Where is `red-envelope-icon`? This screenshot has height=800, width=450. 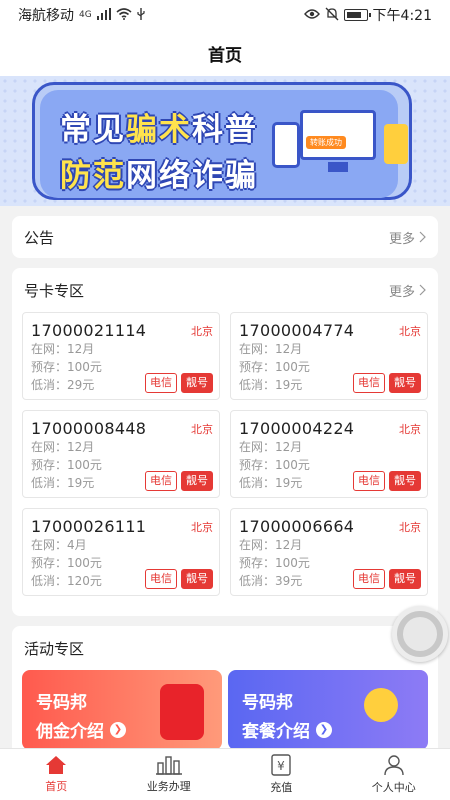 red-envelope-icon is located at coordinates (182, 712).